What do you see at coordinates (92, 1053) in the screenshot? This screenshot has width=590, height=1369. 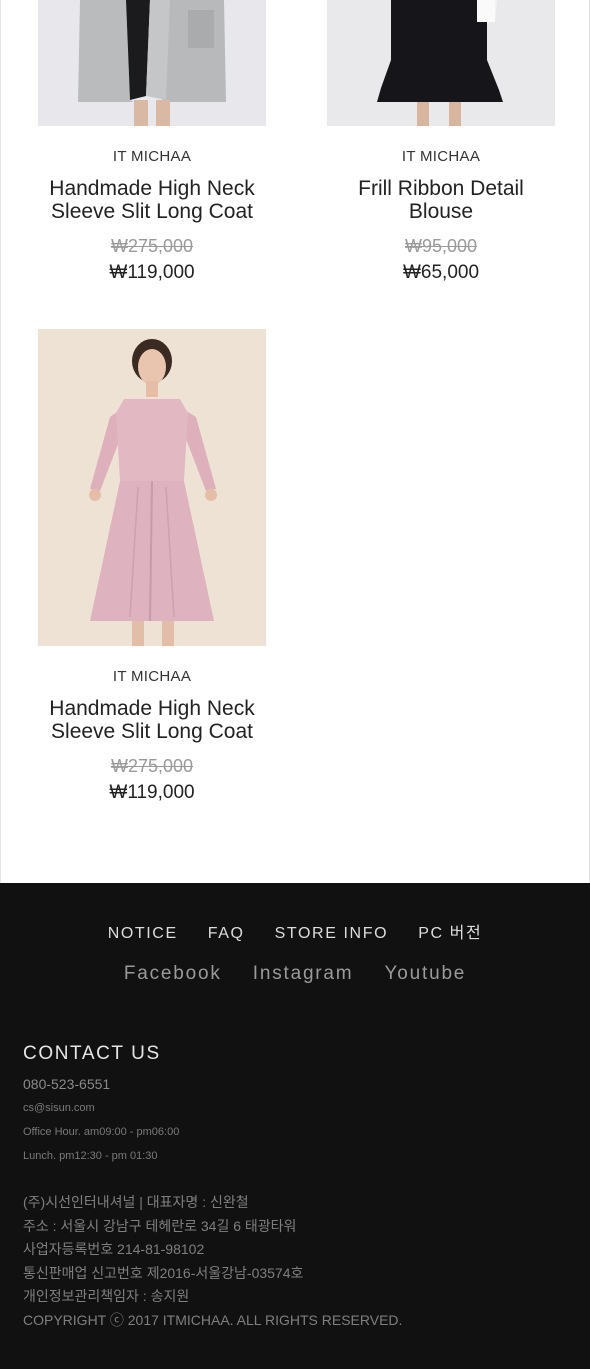 I see `contact-title: CONTACT US` at bounding box center [92, 1053].